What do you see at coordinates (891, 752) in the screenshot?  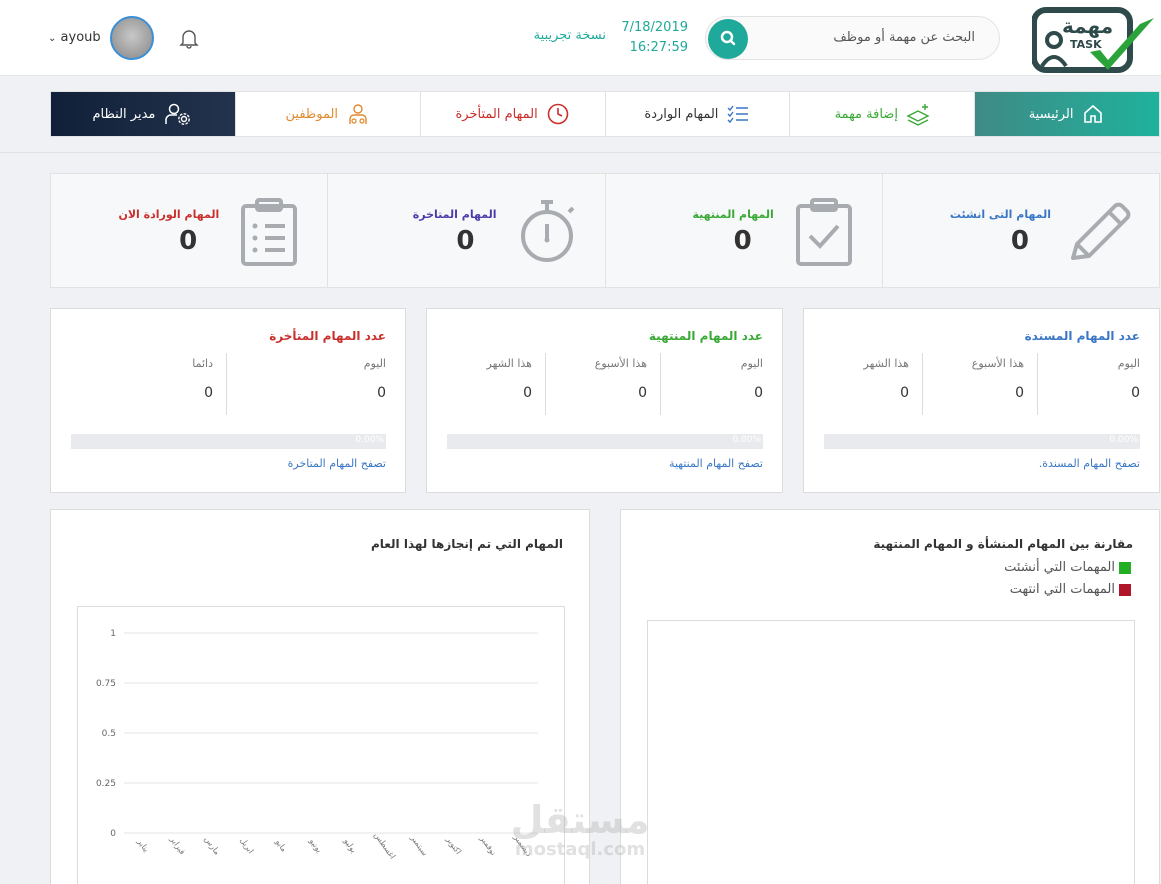 I see `compare-chart-area` at bounding box center [891, 752].